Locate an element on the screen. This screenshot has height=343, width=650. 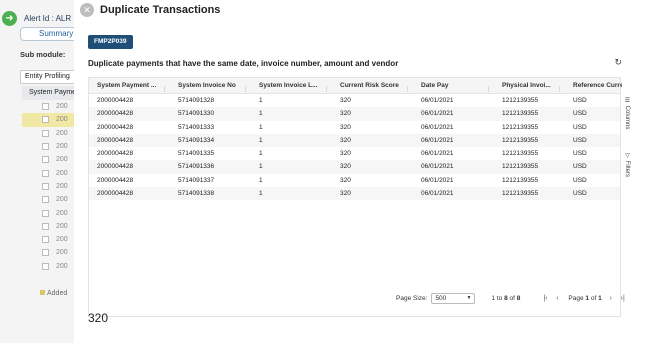
column-header: Physical Invoi... ⋮ is located at coordinates (529, 85).